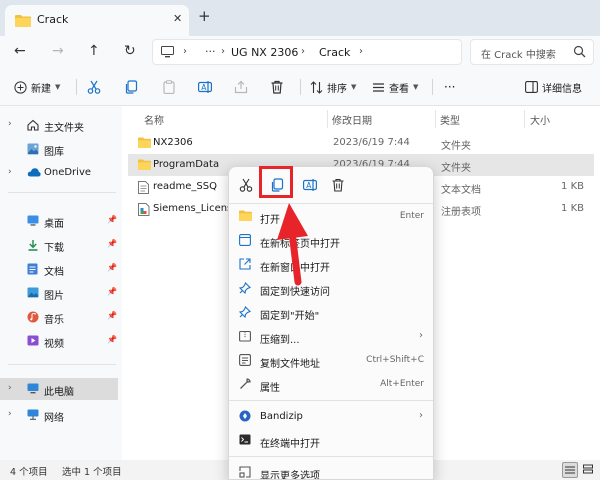  What do you see at coordinates (60, 415) in the screenshot?
I see `sidebar-item-network: › 网络` at bounding box center [60, 415].